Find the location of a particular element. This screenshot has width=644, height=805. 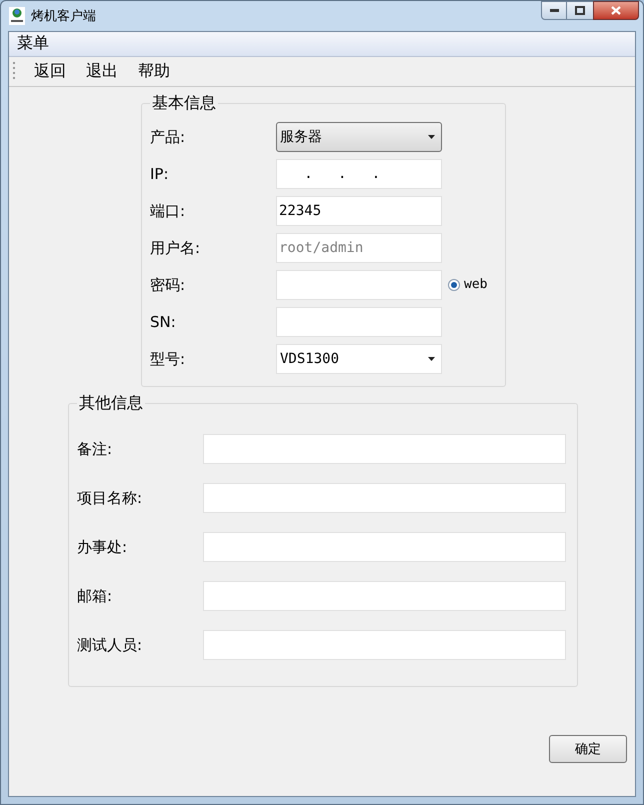

minimize-button is located at coordinates (554, 10).